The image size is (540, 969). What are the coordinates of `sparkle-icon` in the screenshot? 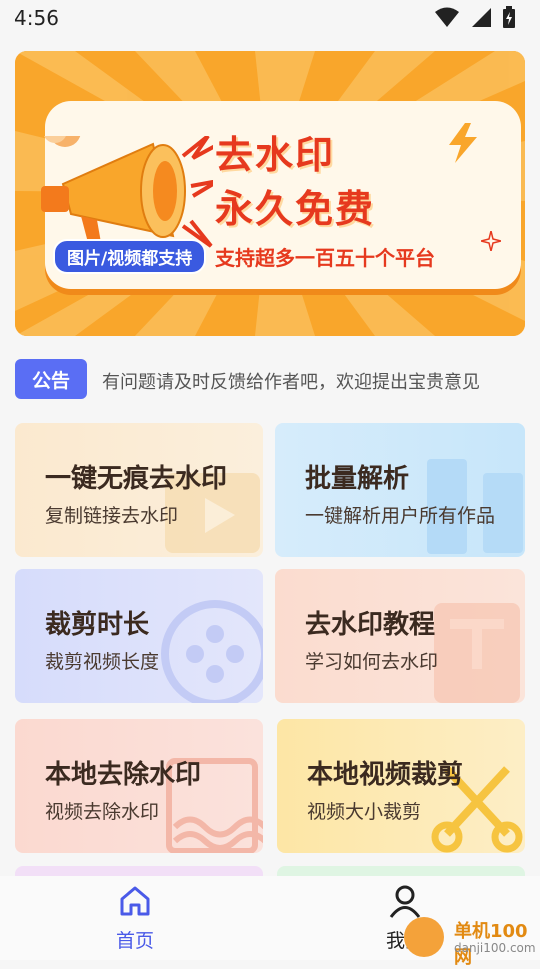 It's located at (491, 241).